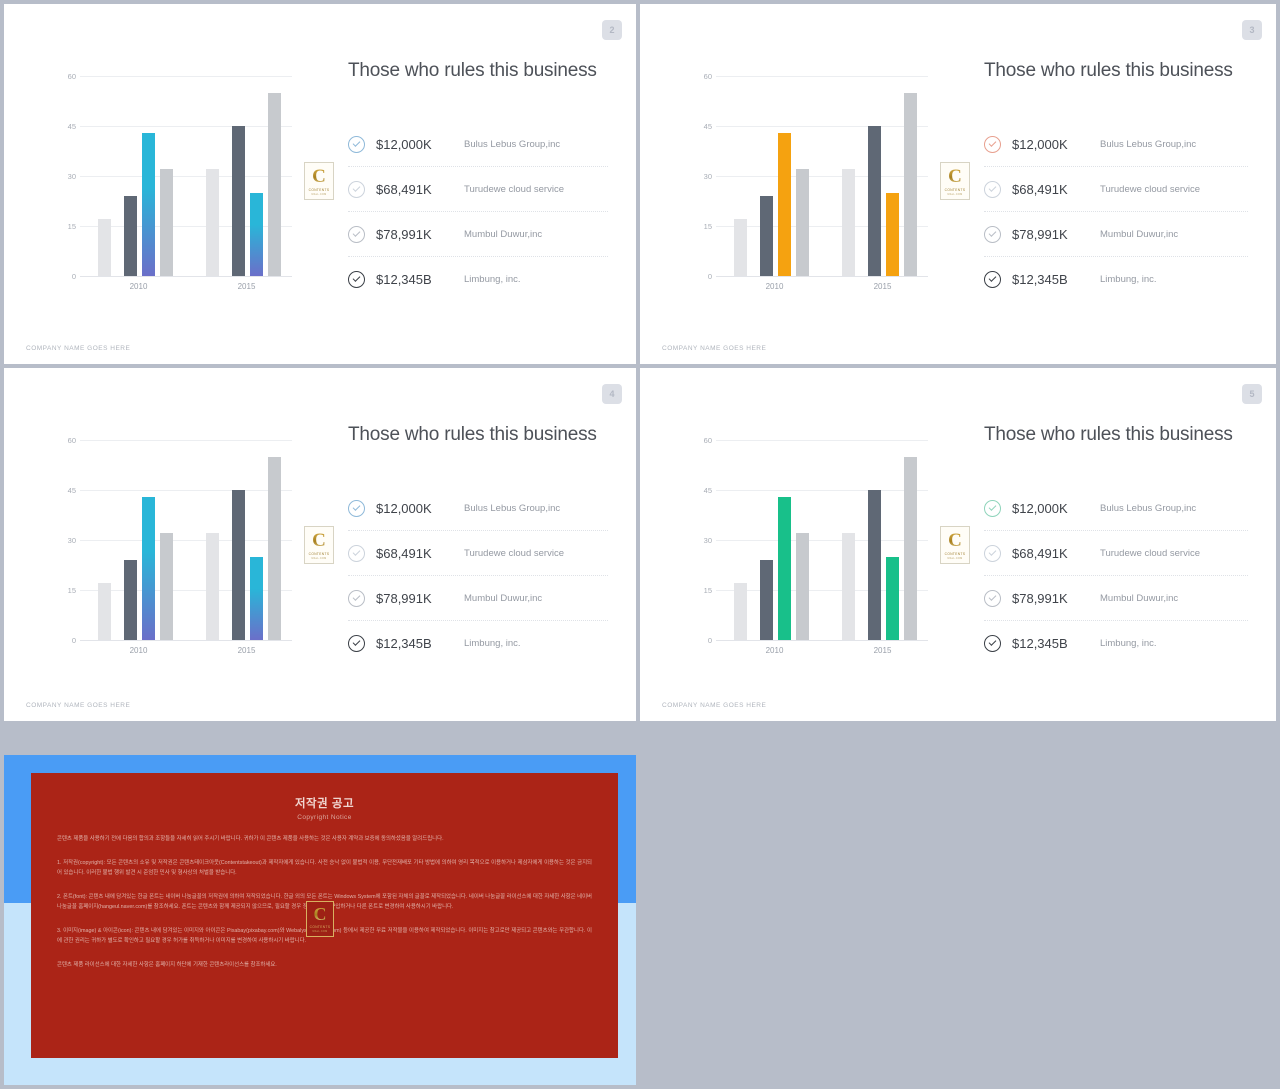 This screenshot has height=1089, width=1280. I want to click on chart-y-axis-tick: 60, so click(707, 76).